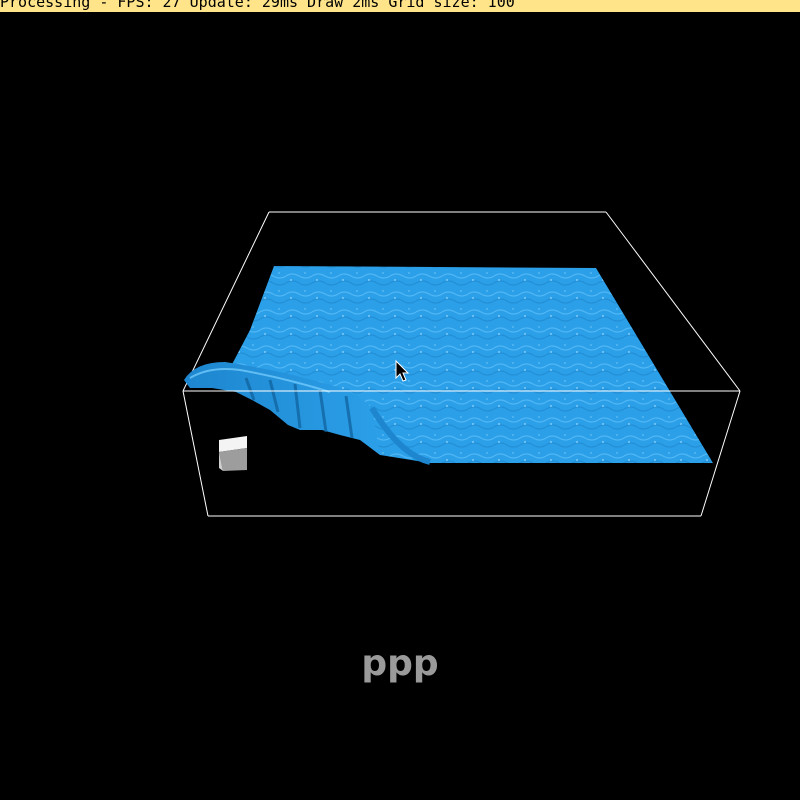 This screenshot has height=800, width=800. What do you see at coordinates (233, 453) in the screenshot?
I see `cube` at bounding box center [233, 453].